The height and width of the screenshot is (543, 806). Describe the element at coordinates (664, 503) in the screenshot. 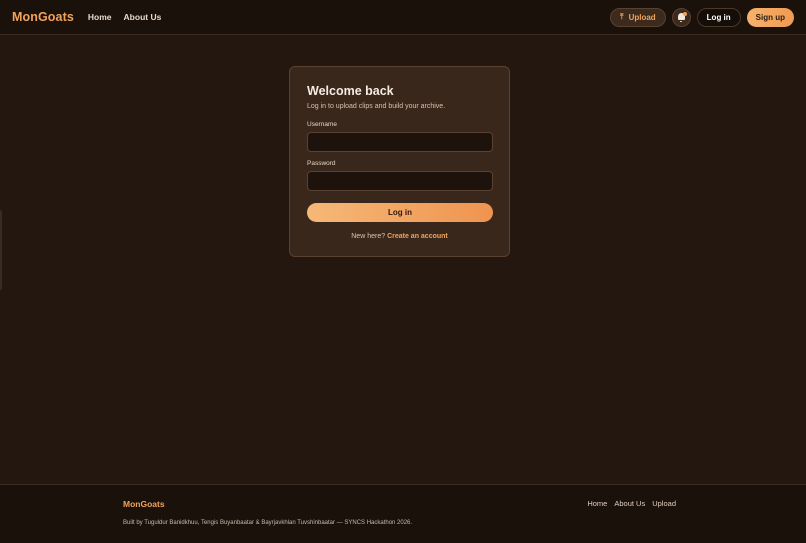

I see `footer-upload-link: Upload` at that location.